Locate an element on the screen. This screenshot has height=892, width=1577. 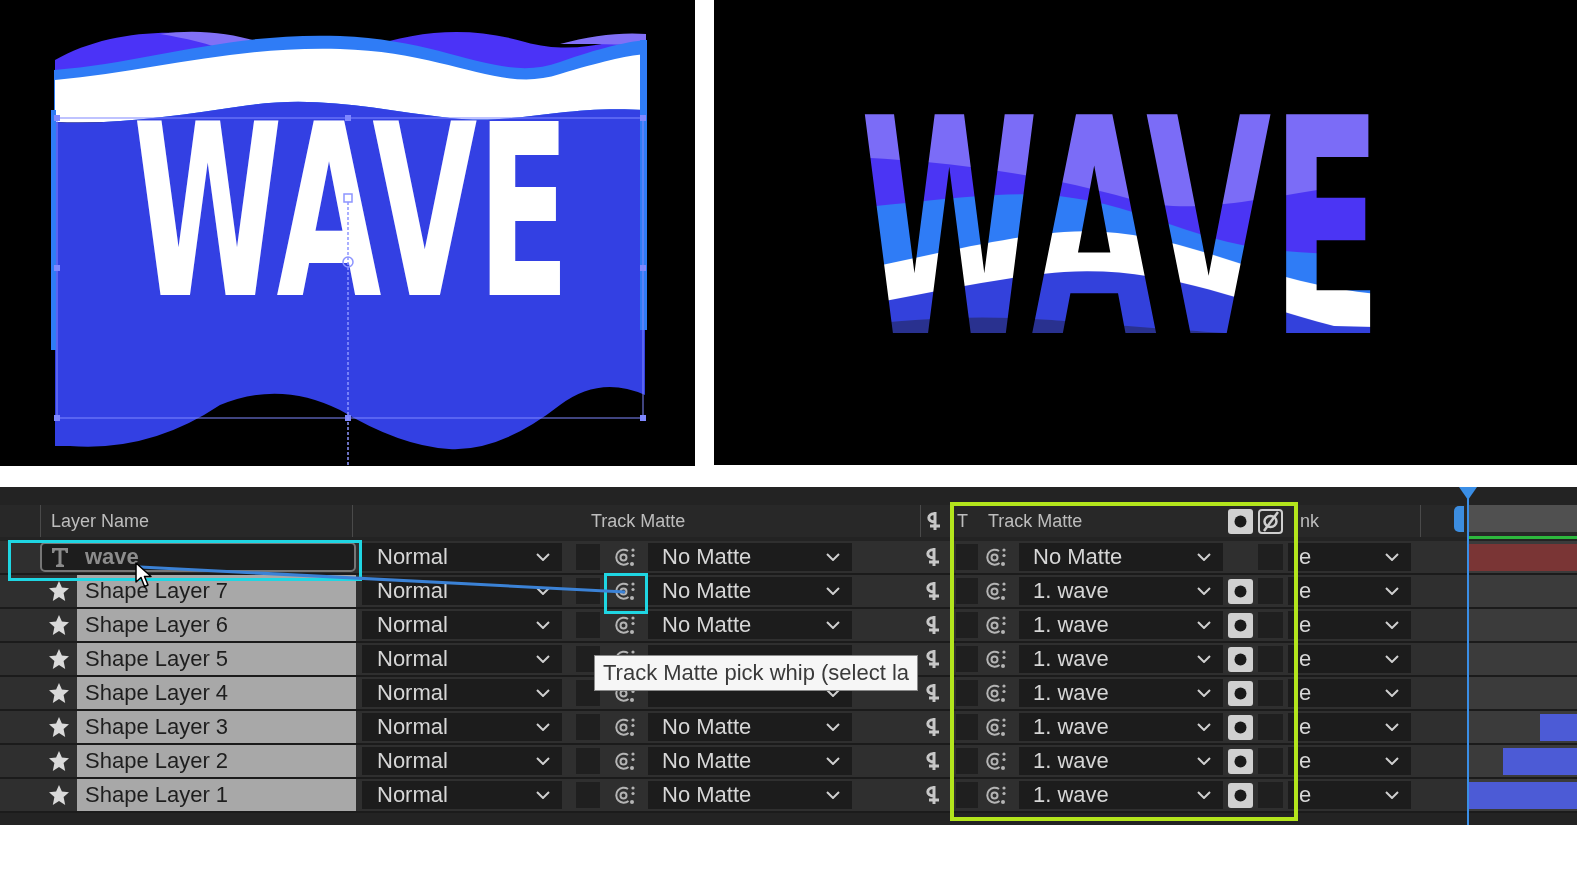
column-header: T is located at coordinates (962, 521).